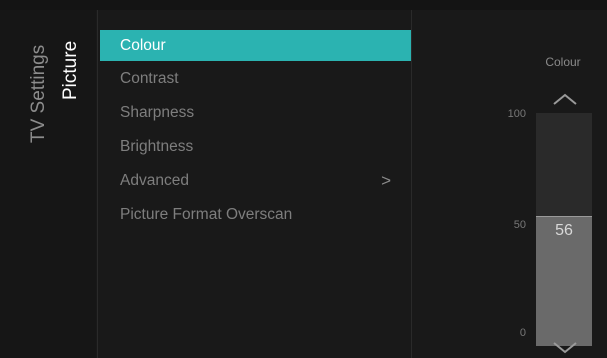  What do you see at coordinates (516, 114) in the screenshot?
I see `slider-max-label: 100` at bounding box center [516, 114].